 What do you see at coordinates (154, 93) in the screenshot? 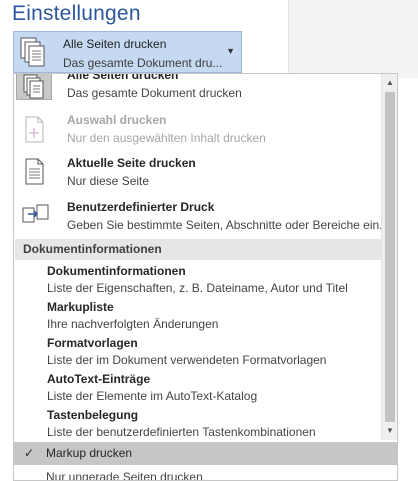
I see `menu-item-subtitle: Das gesamte Dokument drucken` at bounding box center [154, 93].